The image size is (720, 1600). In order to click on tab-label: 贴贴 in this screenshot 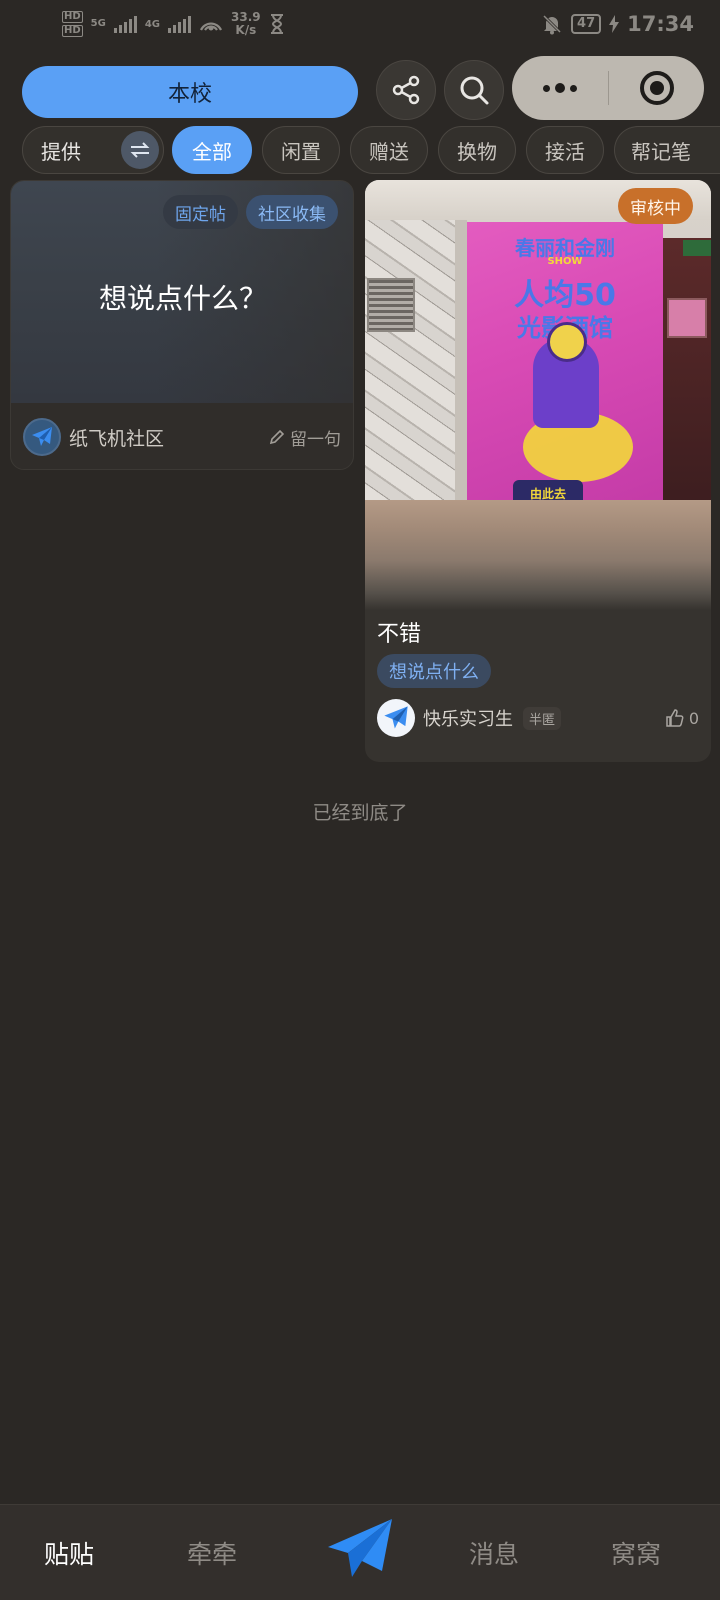, I will do `click(69, 1554)`.